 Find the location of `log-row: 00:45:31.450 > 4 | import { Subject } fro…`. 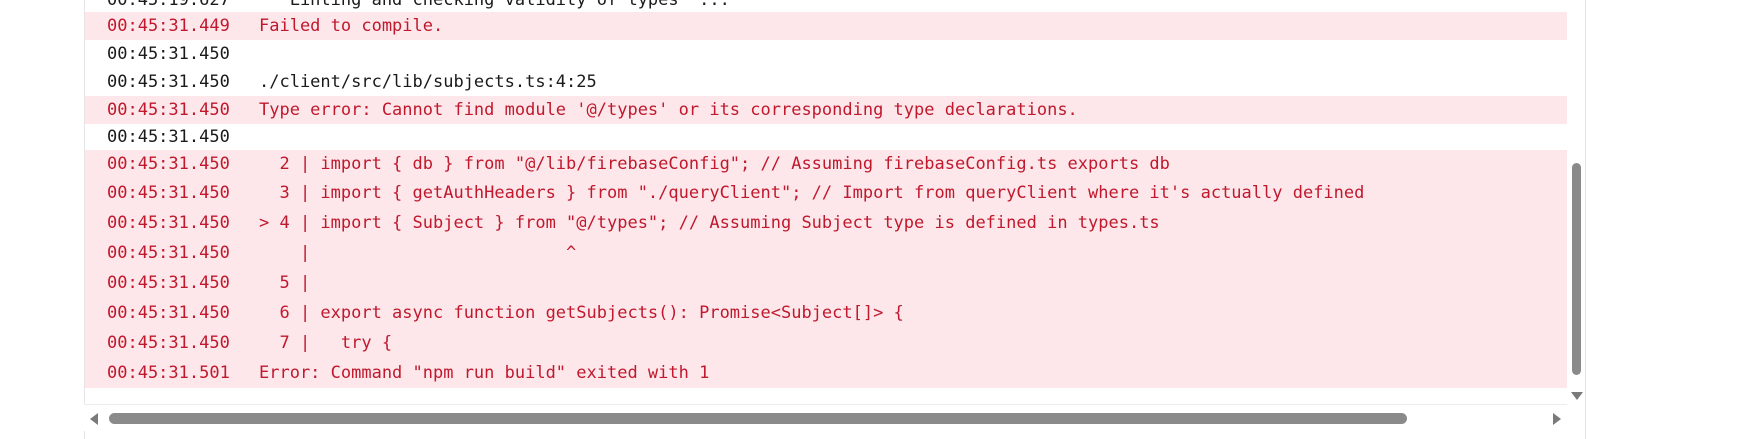

log-row: 00:45:31.450 > 4 | import { Subject } fro… is located at coordinates (826, 223).